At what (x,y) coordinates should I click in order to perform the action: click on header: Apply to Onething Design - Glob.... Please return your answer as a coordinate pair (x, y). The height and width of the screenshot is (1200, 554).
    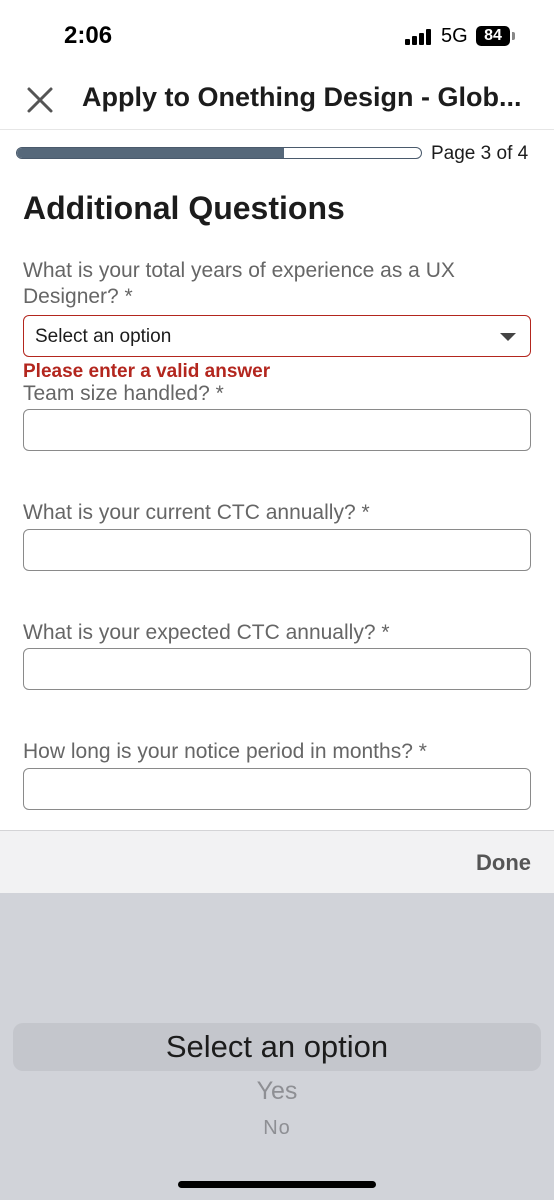
    Looking at the image, I should click on (277, 100).